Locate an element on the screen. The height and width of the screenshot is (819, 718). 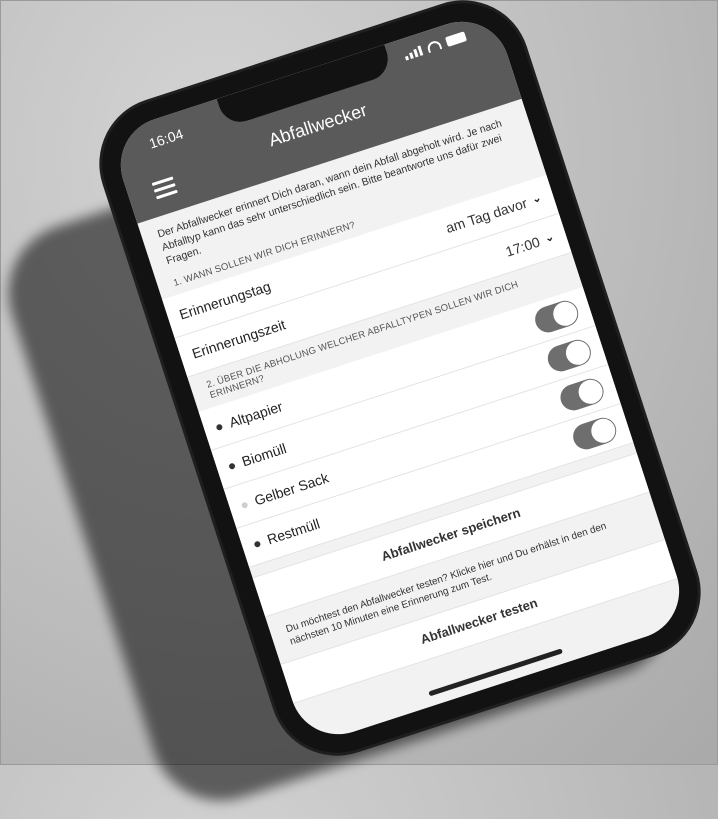
restmuell-toggle is located at coordinates (594, 433).